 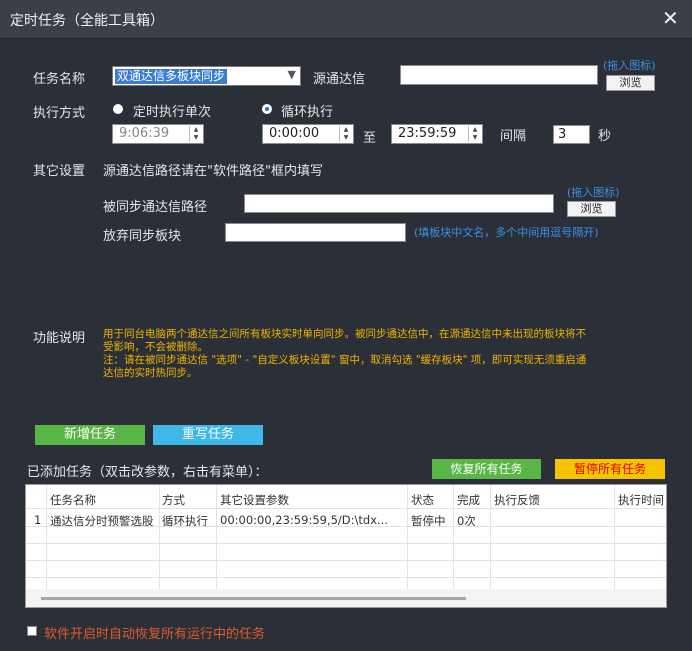 What do you see at coordinates (610, 469) in the screenshot?
I see `pause-all-button: 暂停所有任务` at bounding box center [610, 469].